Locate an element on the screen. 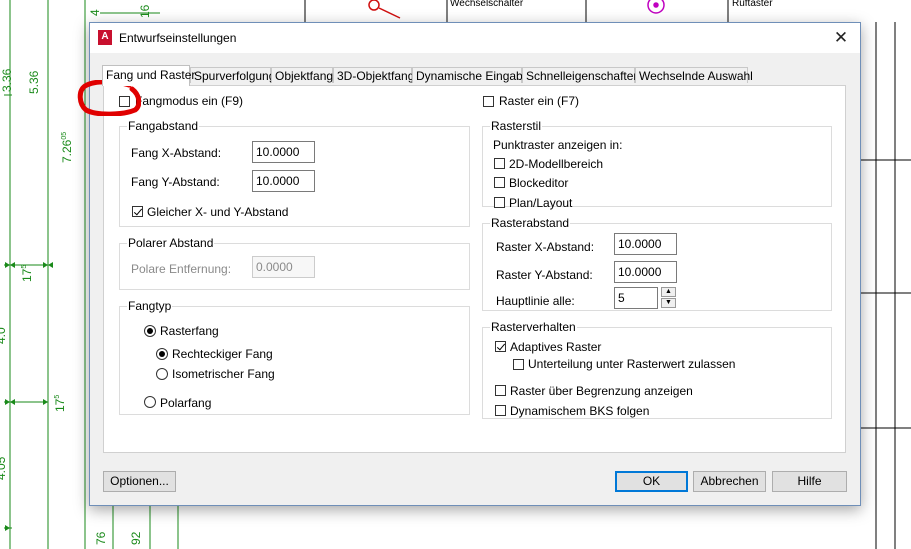 The image size is (911, 549). tab-label: Fang und Raster is located at coordinates (151, 75).